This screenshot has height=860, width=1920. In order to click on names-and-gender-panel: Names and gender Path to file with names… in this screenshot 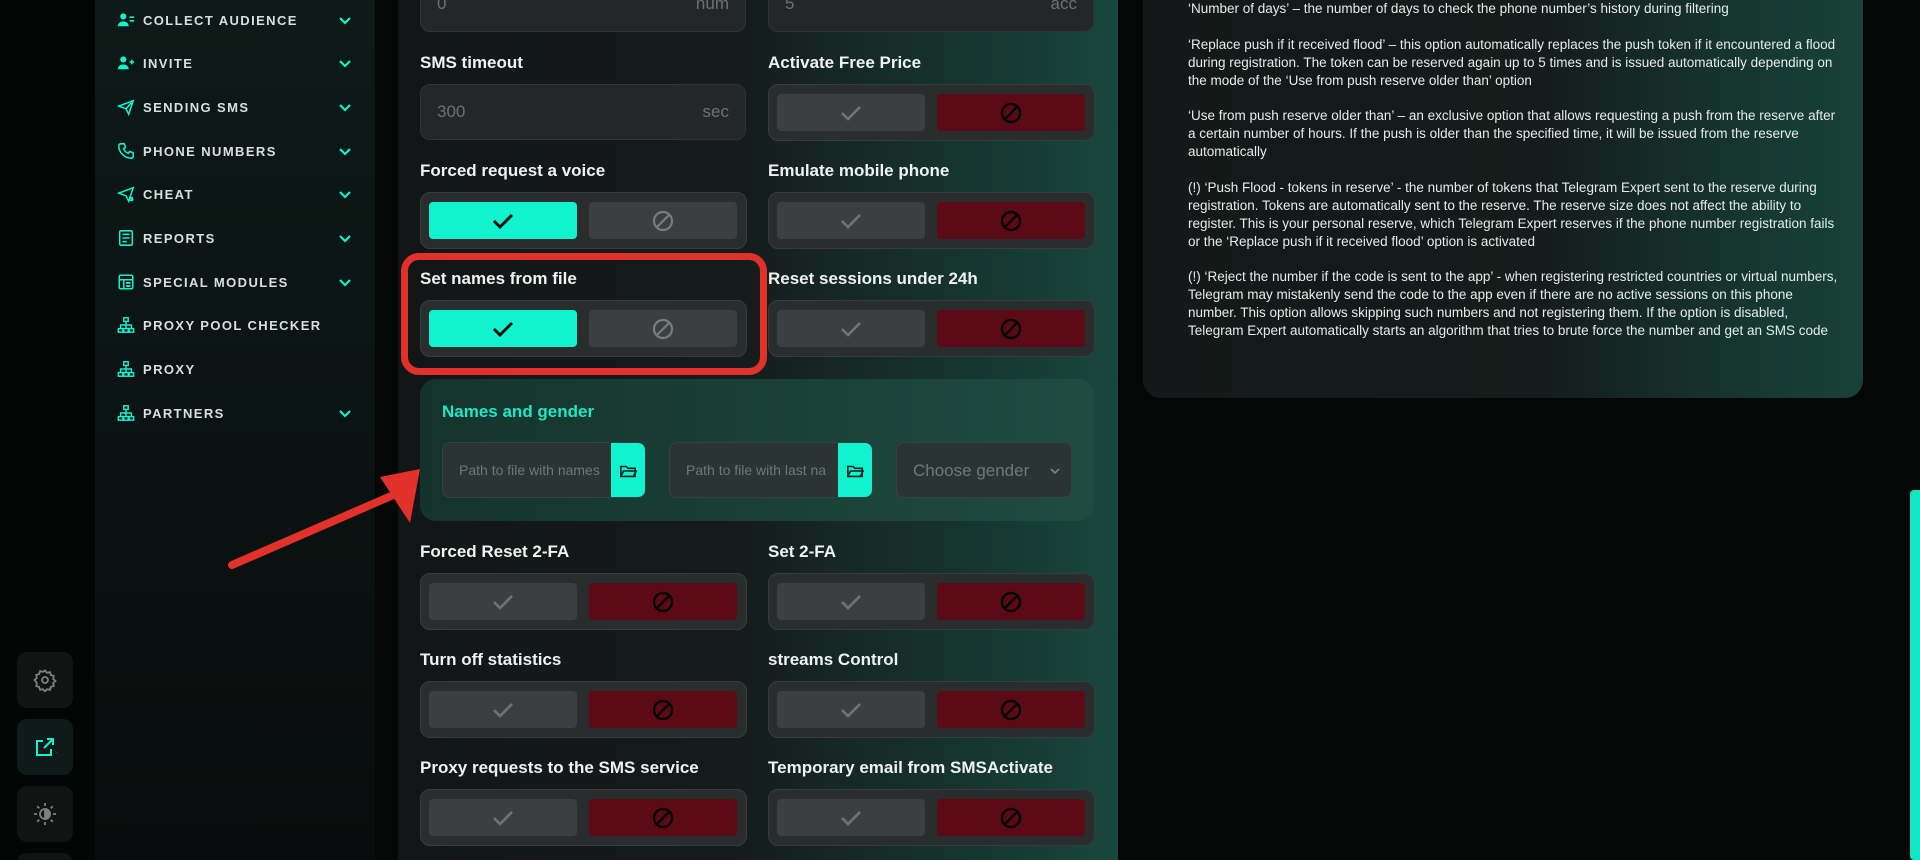, I will do `click(757, 450)`.